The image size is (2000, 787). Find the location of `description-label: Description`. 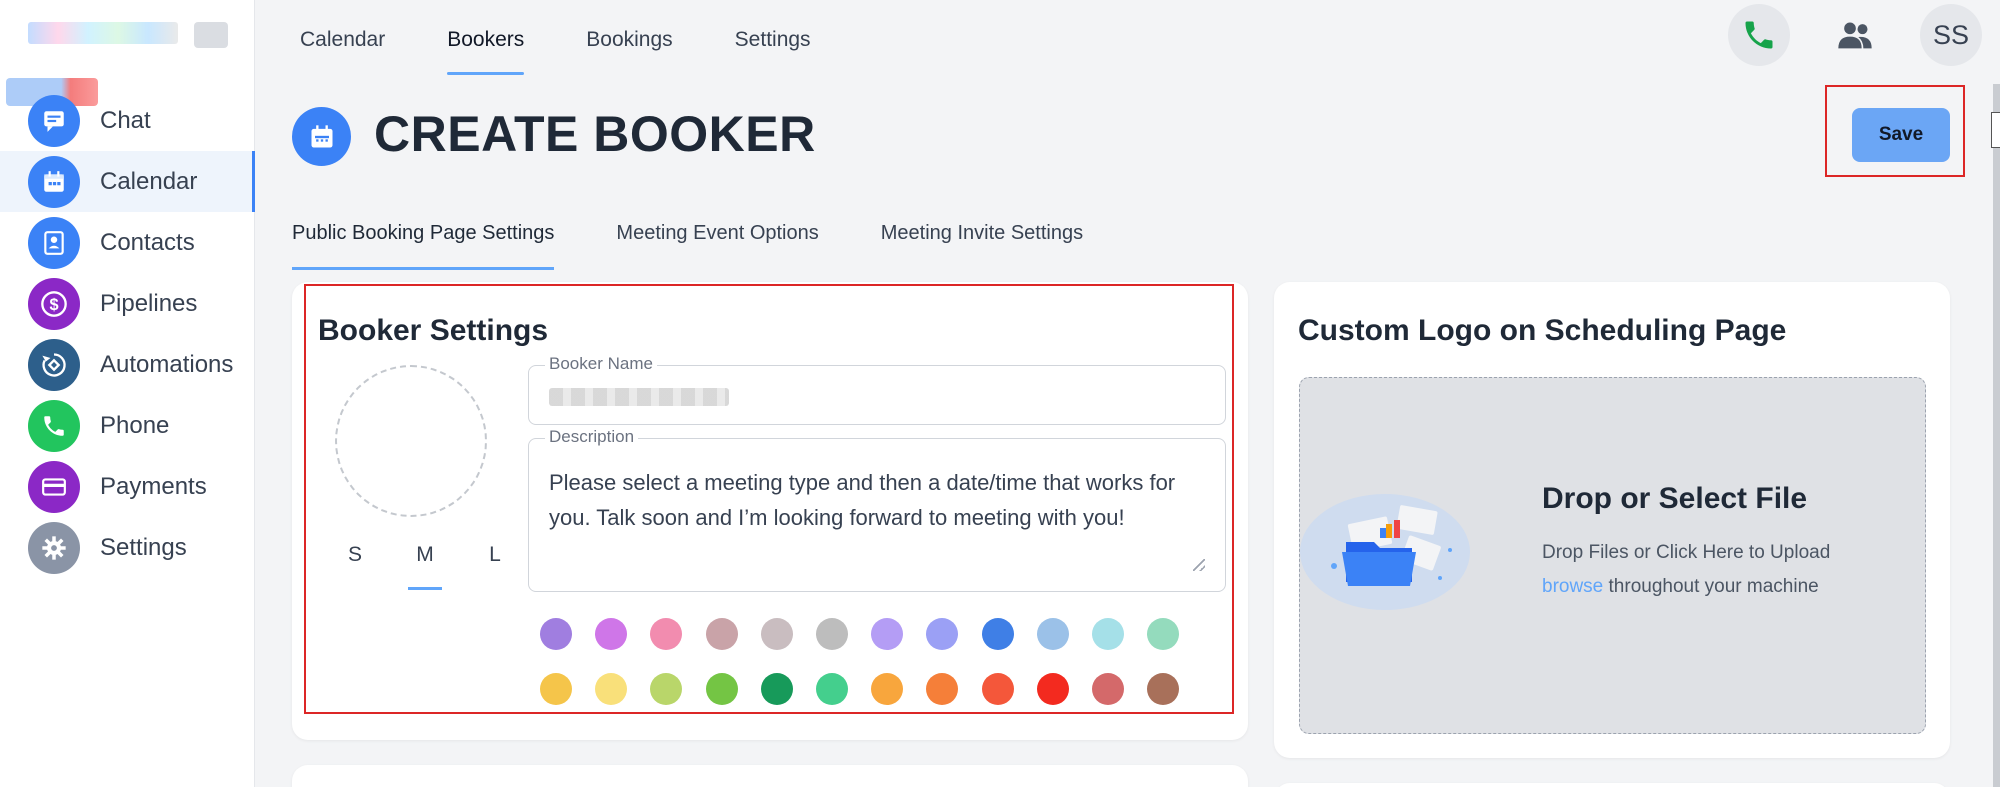

description-label: Description is located at coordinates (592, 437).